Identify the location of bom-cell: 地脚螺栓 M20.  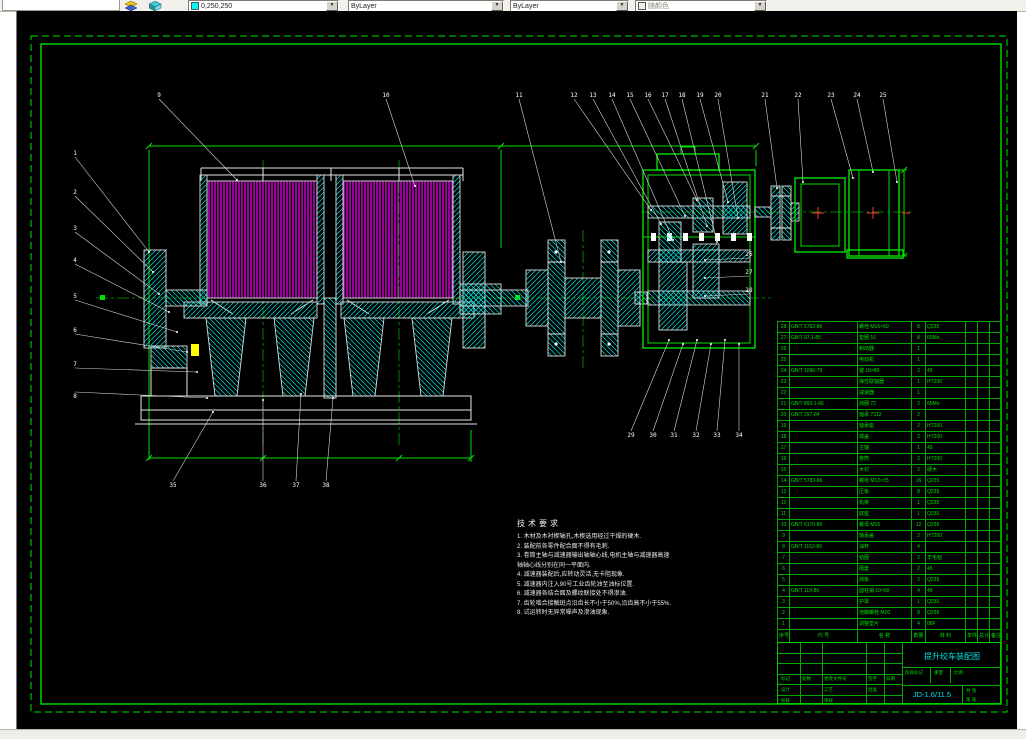
(884, 613).